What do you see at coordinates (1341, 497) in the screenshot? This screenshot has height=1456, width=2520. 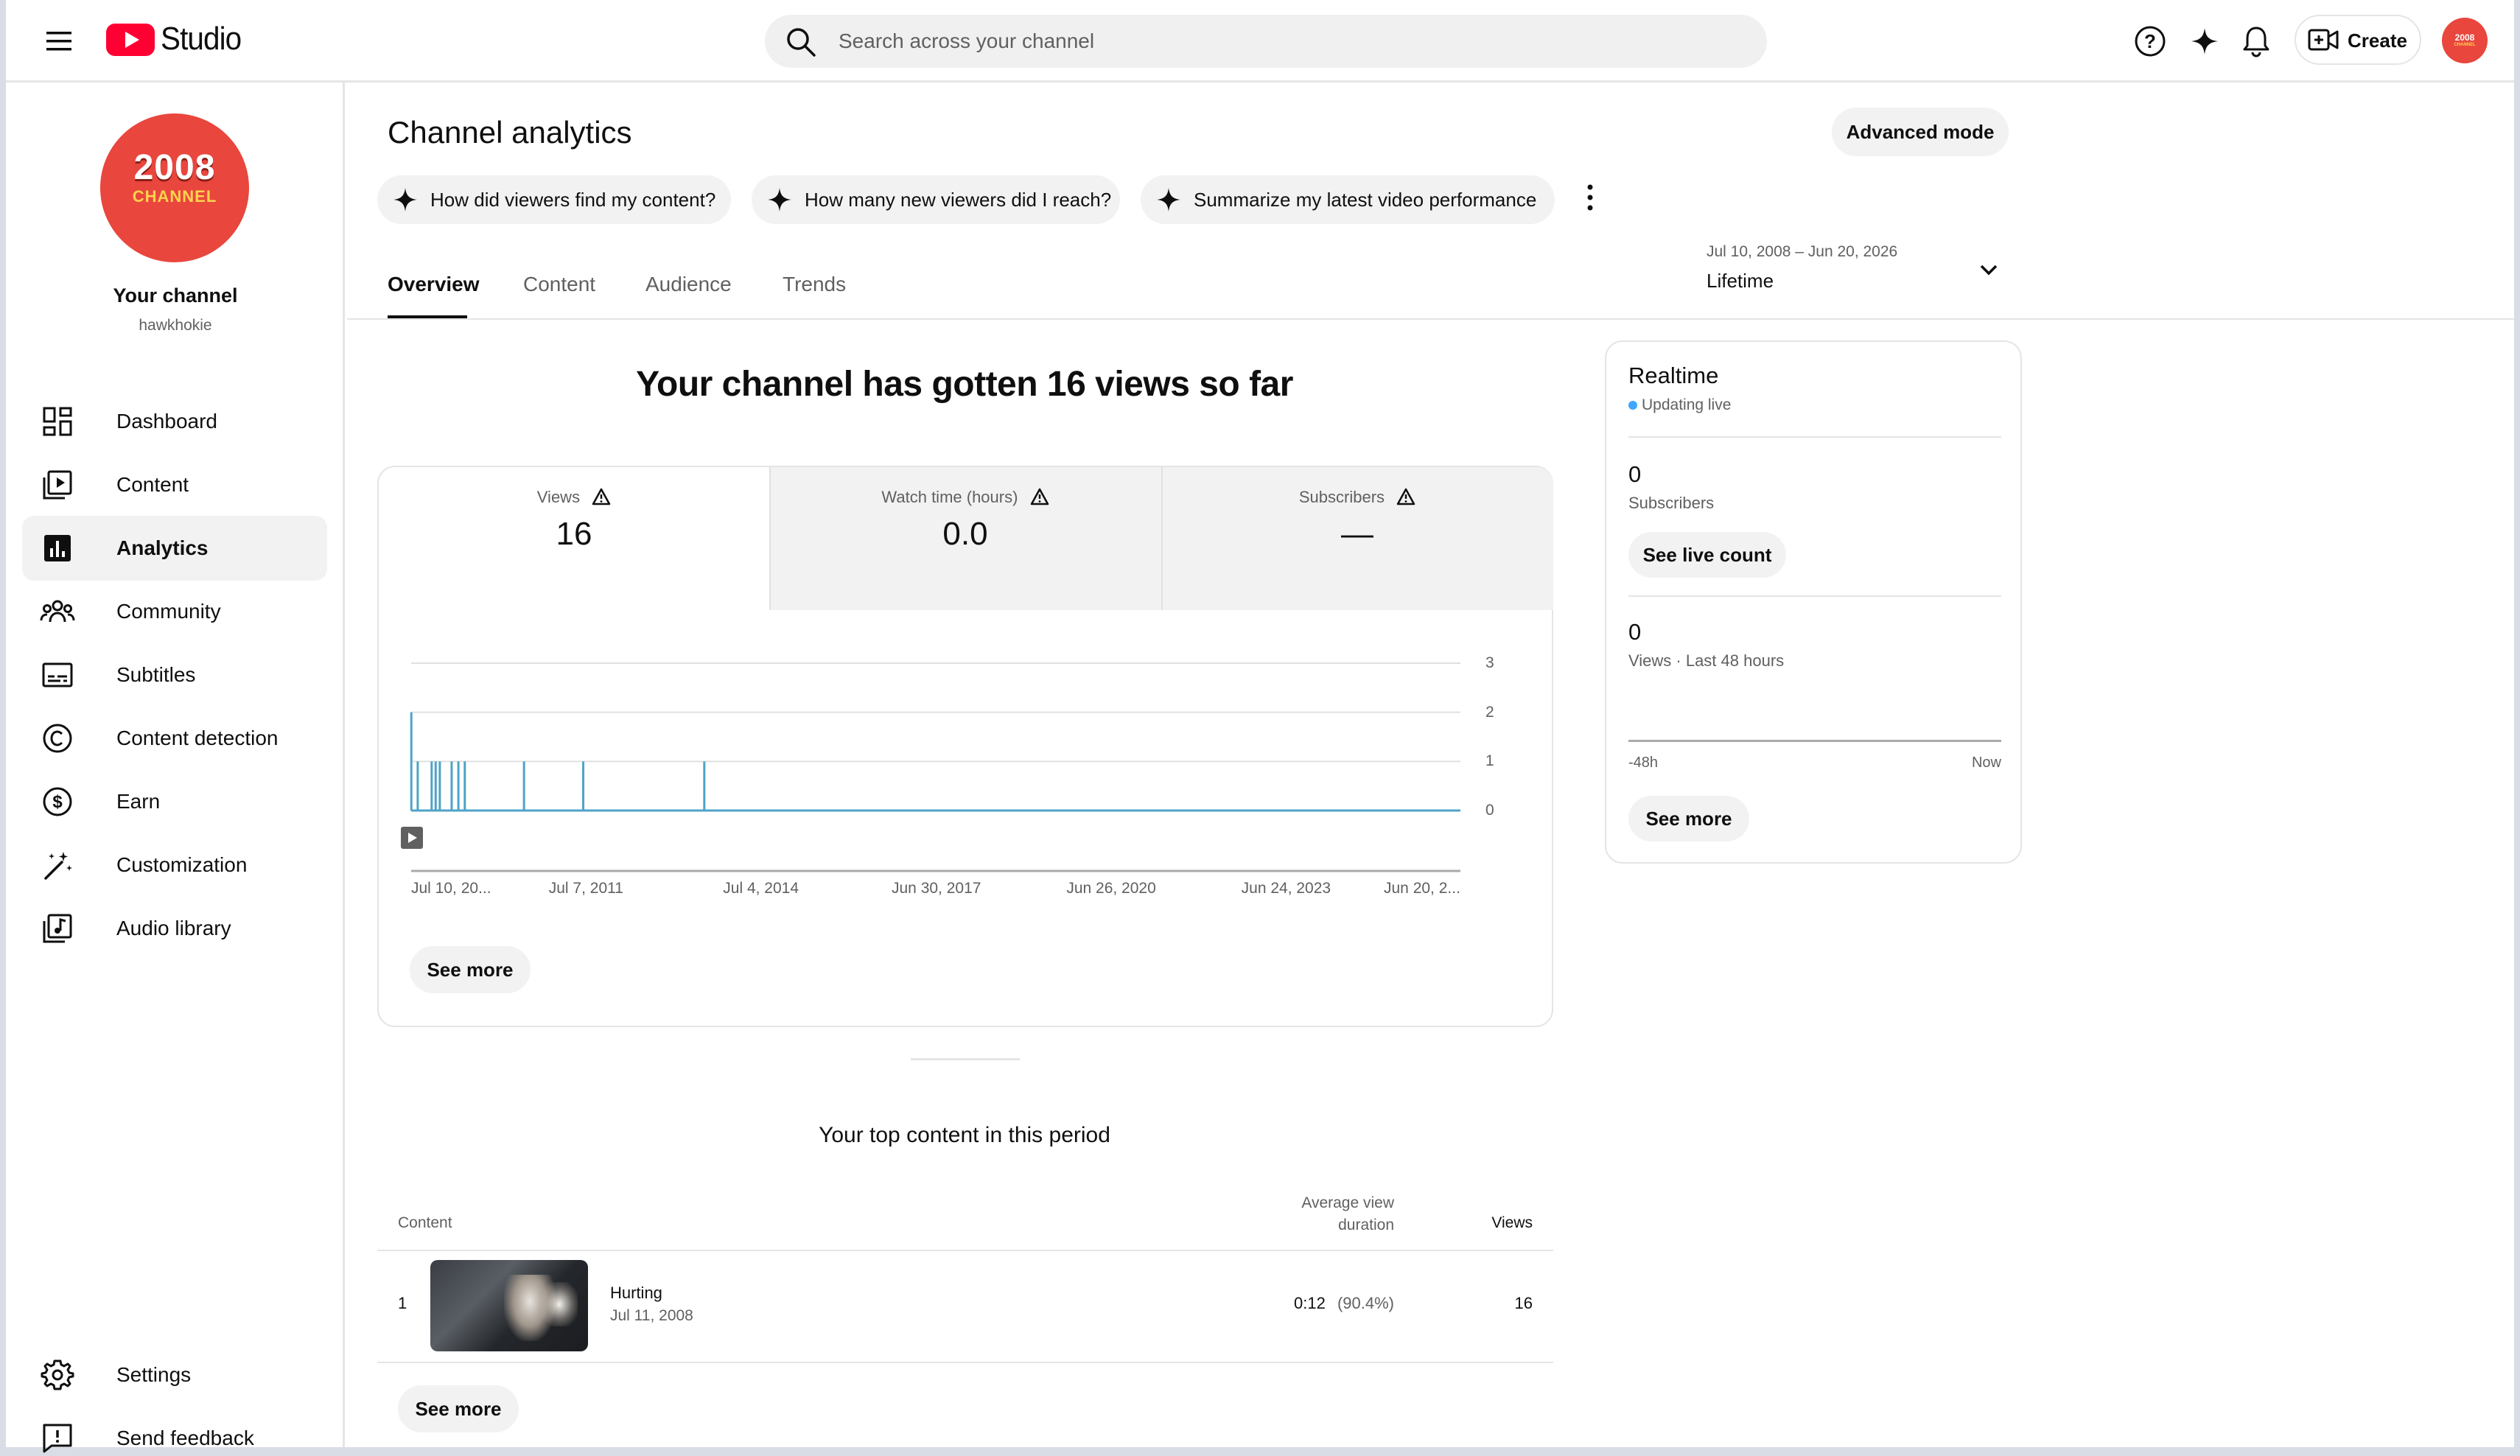 I see `metric-label: Subscribers` at bounding box center [1341, 497].